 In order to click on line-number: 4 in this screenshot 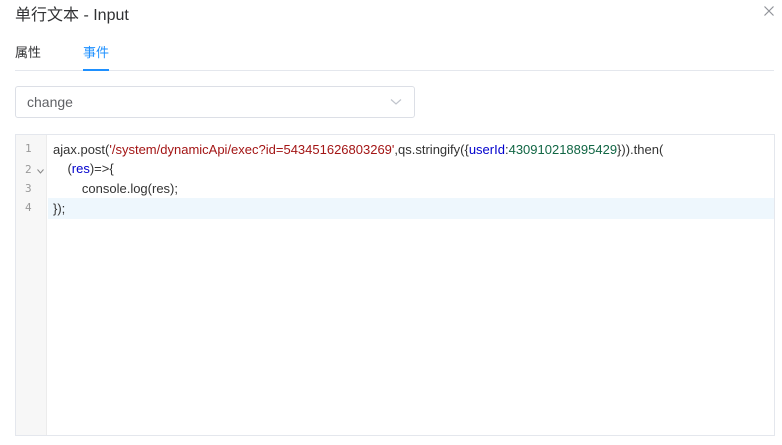, I will do `click(28, 207)`.